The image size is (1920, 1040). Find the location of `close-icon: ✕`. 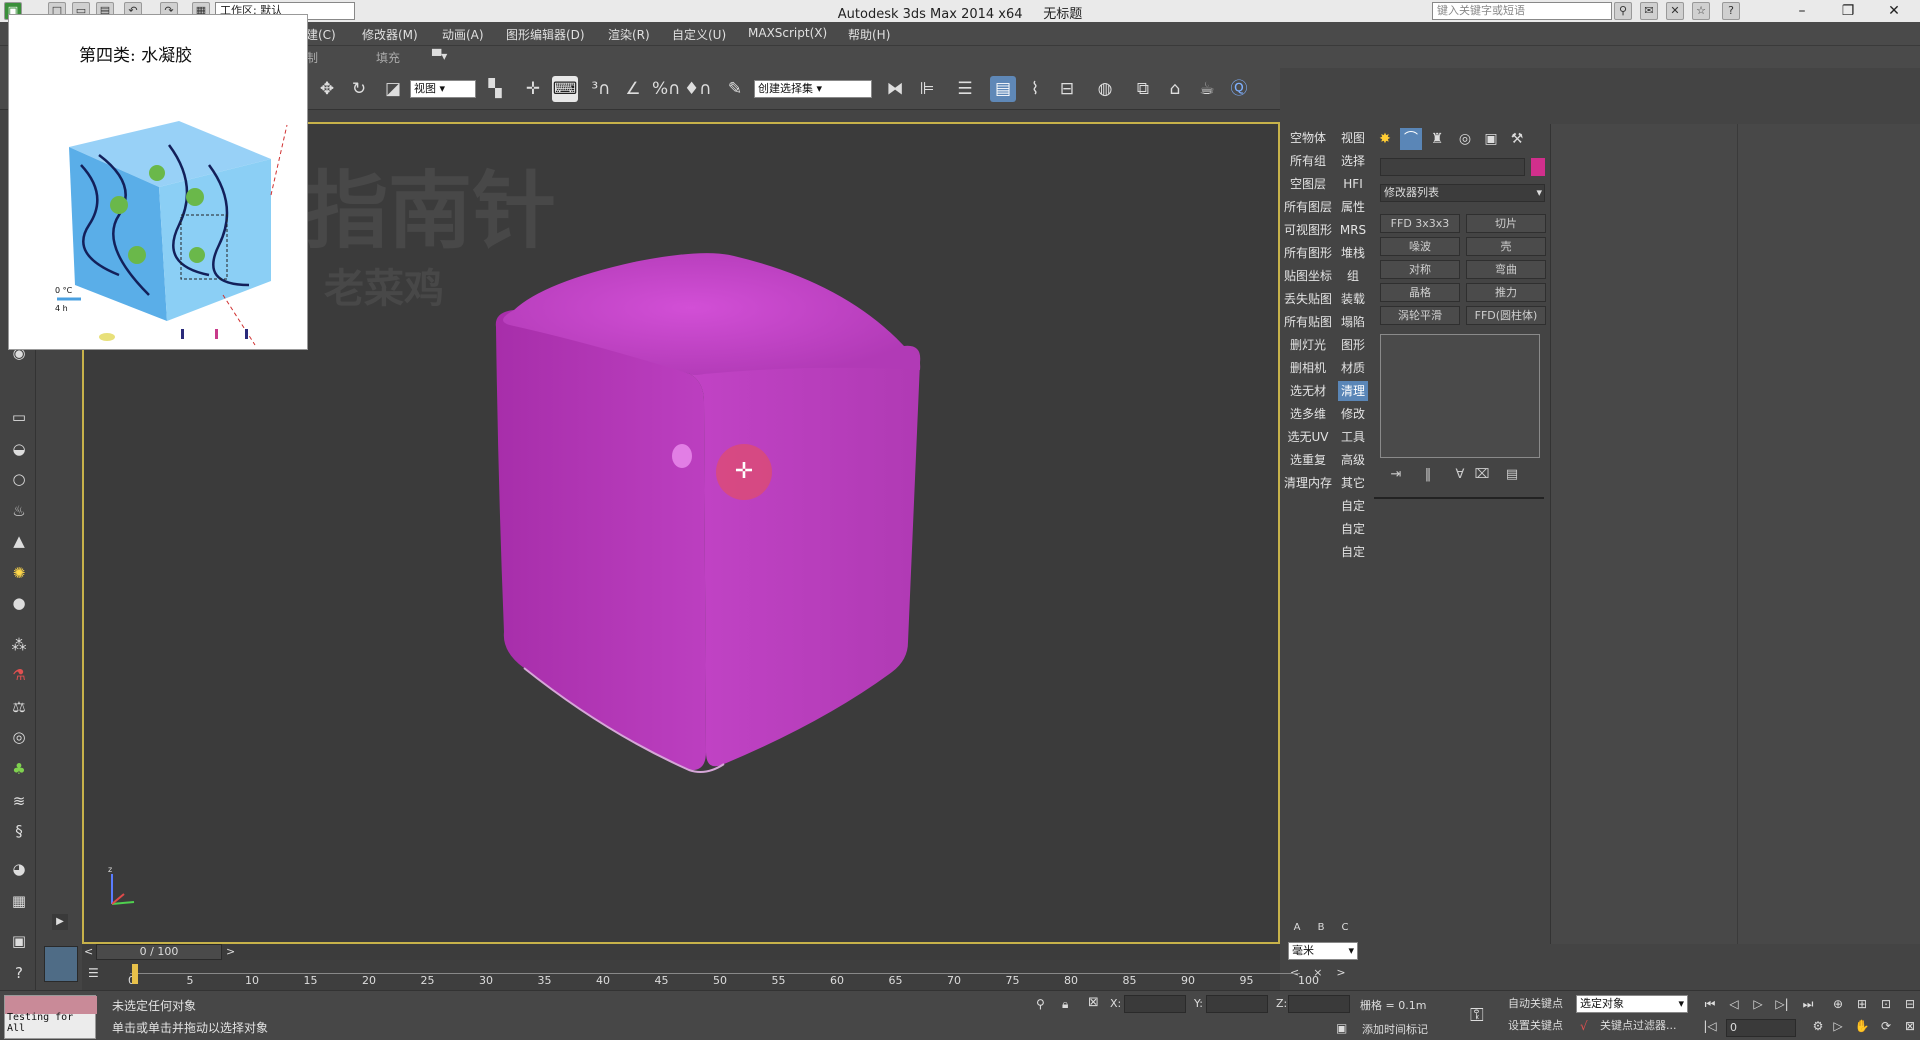

close-icon: ✕ is located at coordinates (1894, 11).